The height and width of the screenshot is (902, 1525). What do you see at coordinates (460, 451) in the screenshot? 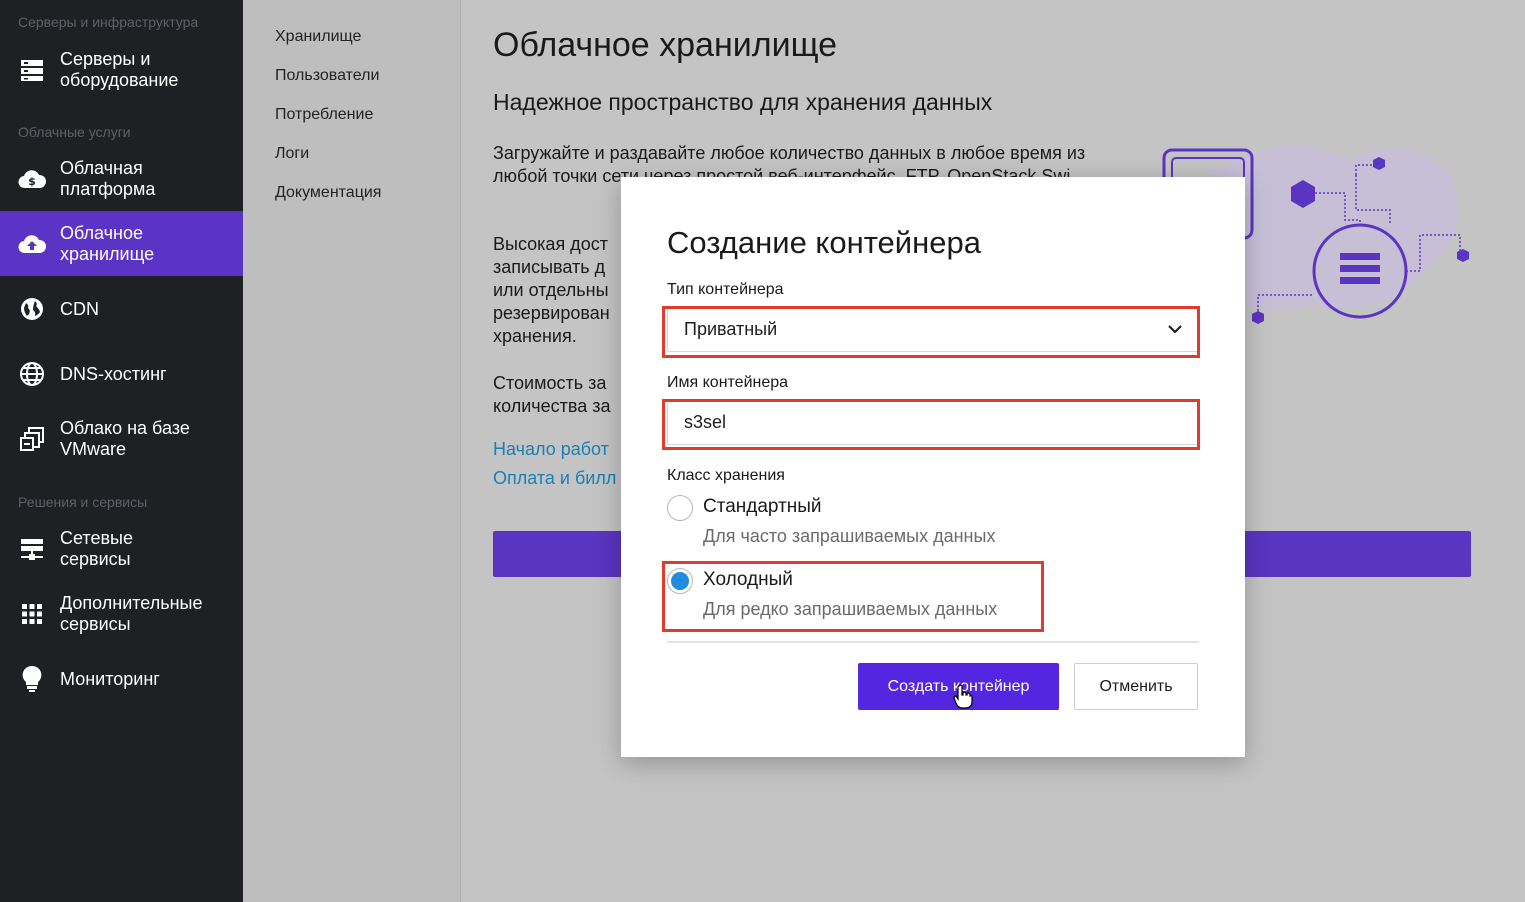
I see `divider` at bounding box center [460, 451].